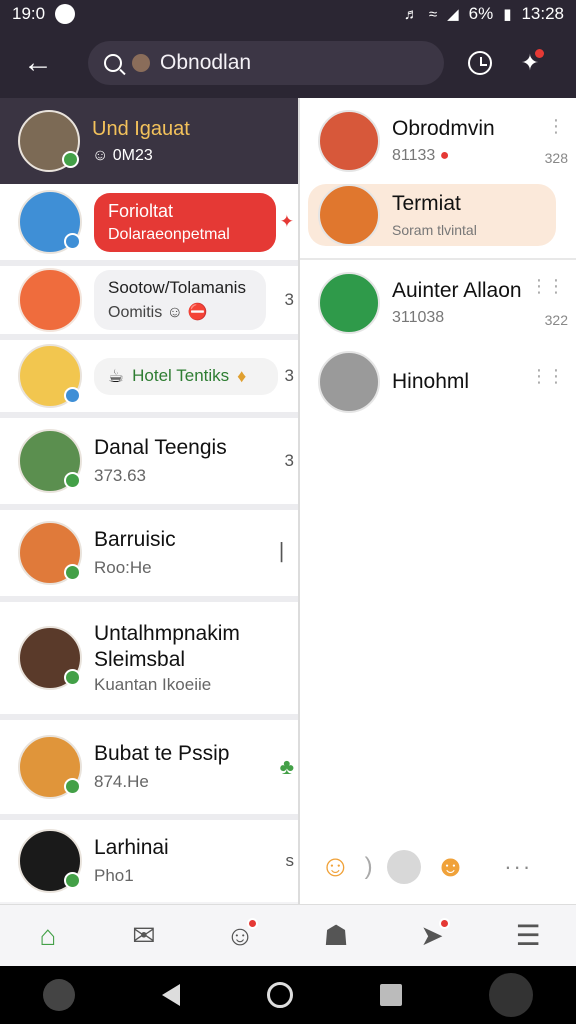  I want to click on history-button, so click(480, 63).